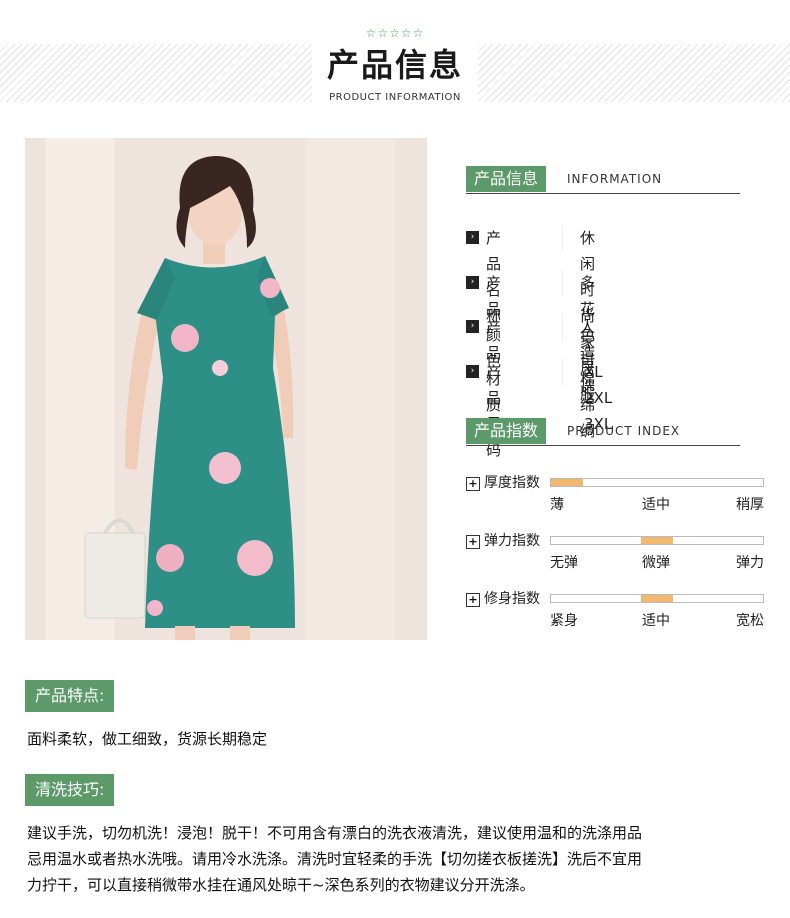 This screenshot has width=790, height=918. What do you see at coordinates (70, 790) in the screenshot?
I see `washing-tag: 清洗技巧:` at bounding box center [70, 790].